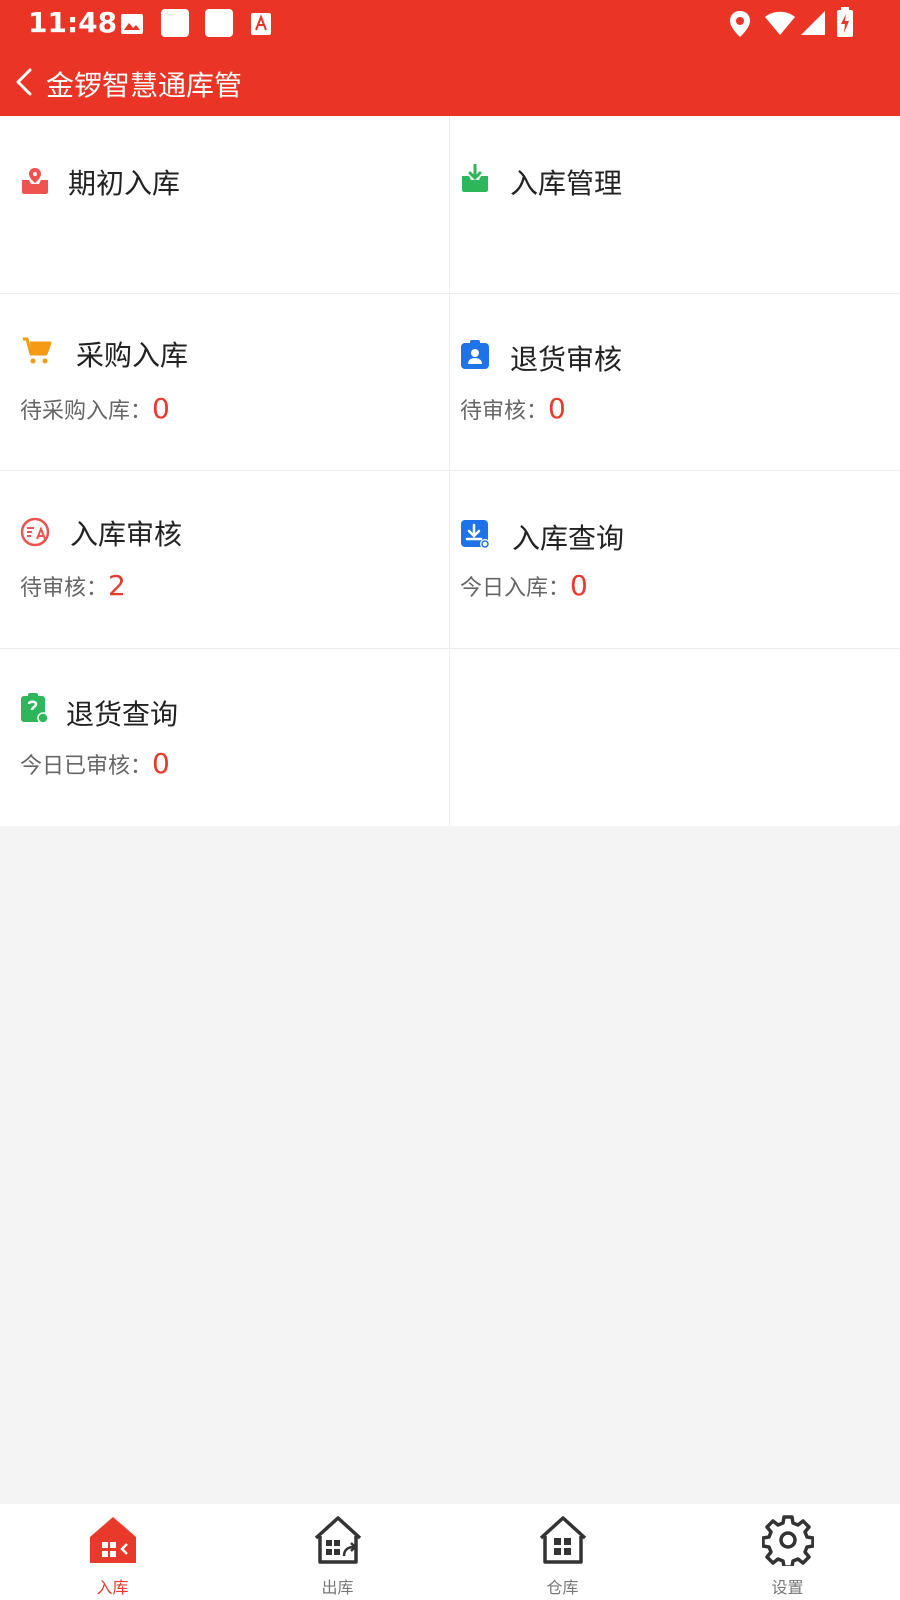 This screenshot has width=900, height=1600. What do you see at coordinates (674, 559) in the screenshot?
I see `inbound-query-card: 入库查询 今日入库：0` at bounding box center [674, 559].